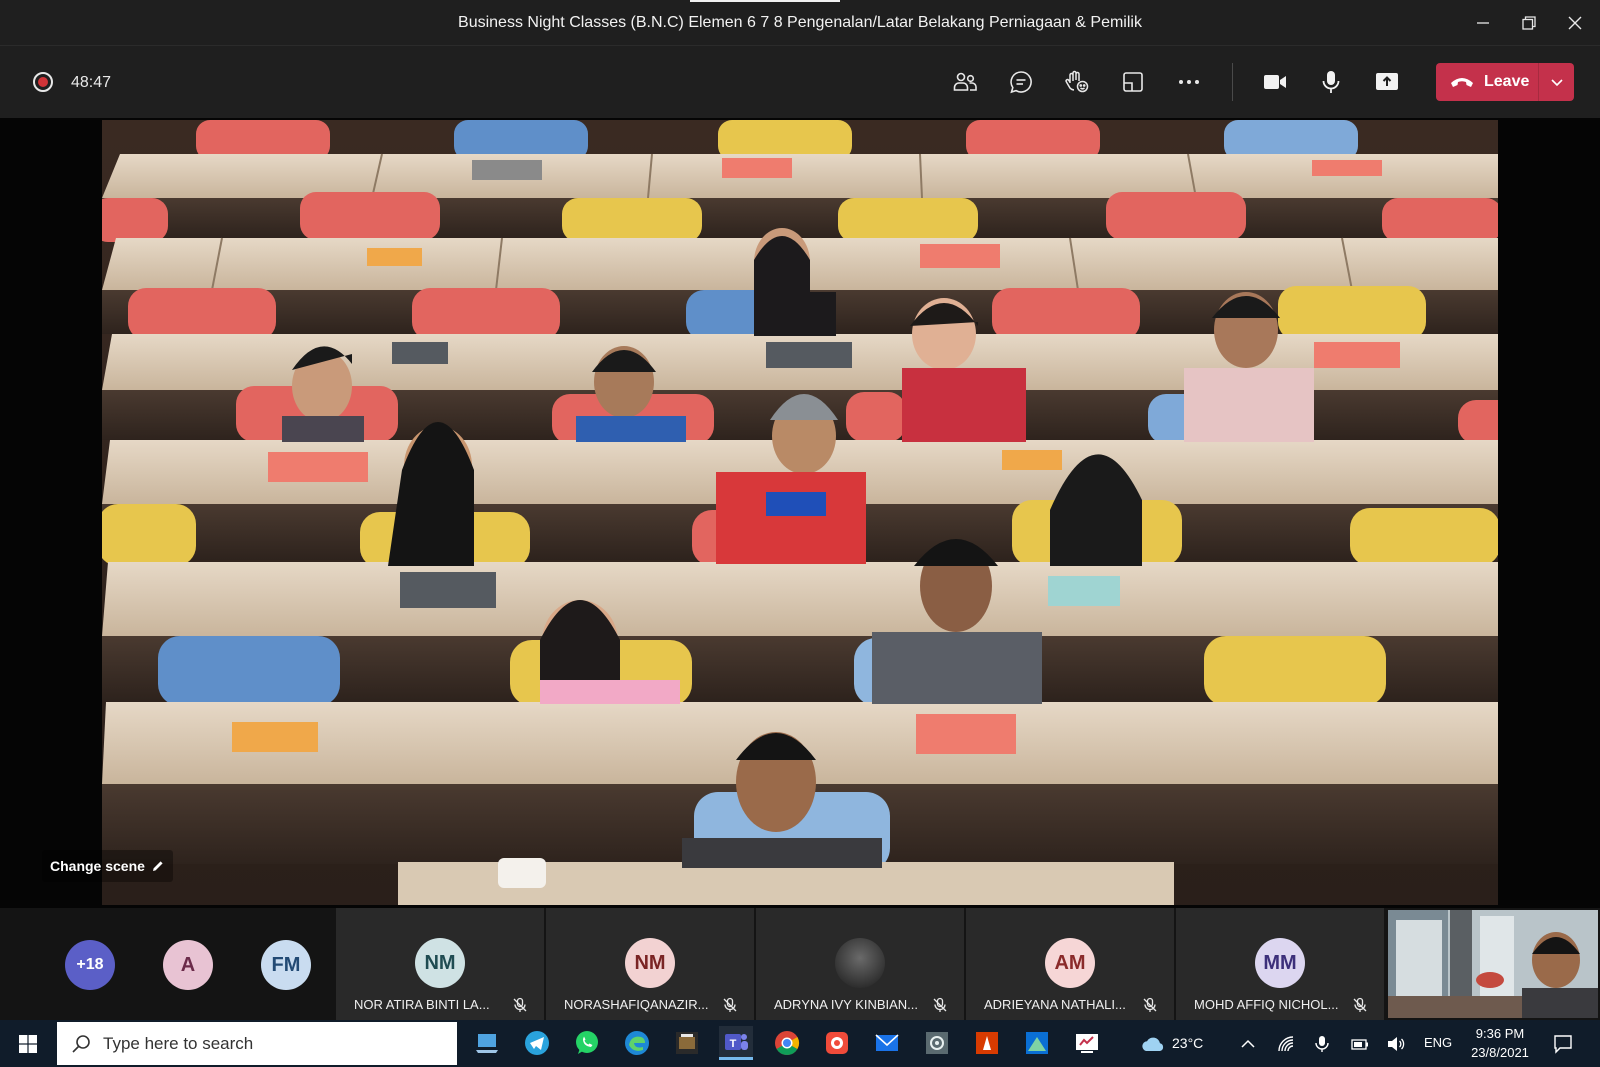 This screenshot has height=1067, width=1600. I want to click on taskbar-app-settings, so click(937, 1043).